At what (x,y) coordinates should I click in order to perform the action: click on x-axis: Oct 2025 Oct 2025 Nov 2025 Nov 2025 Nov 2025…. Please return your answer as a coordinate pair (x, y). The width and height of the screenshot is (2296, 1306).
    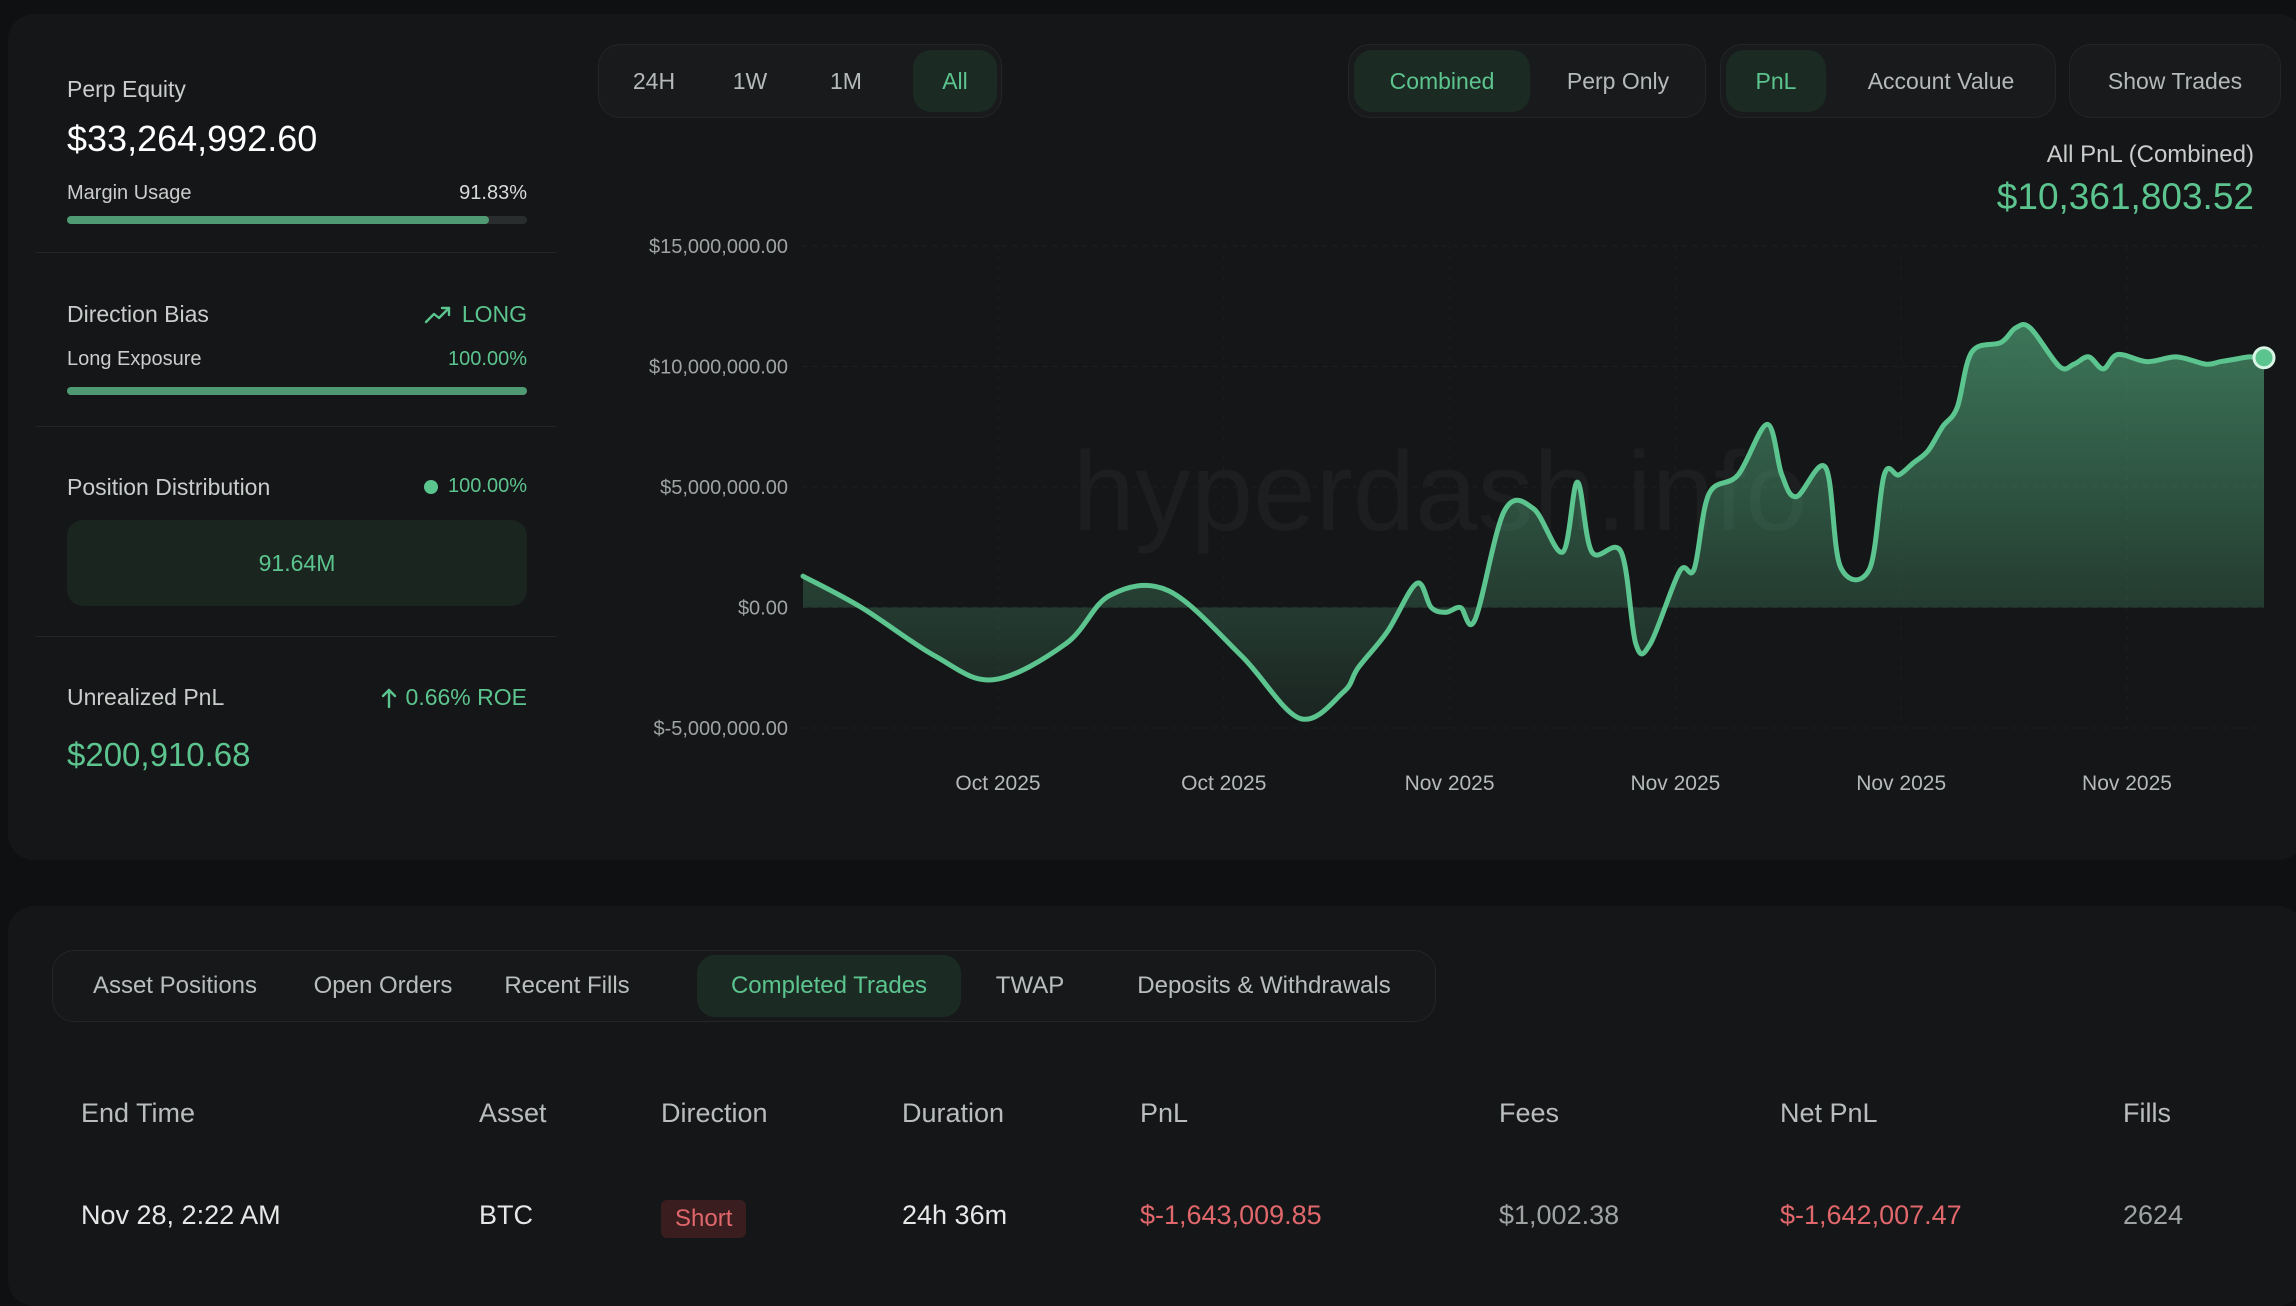
    Looking at the image, I should click on (1563, 783).